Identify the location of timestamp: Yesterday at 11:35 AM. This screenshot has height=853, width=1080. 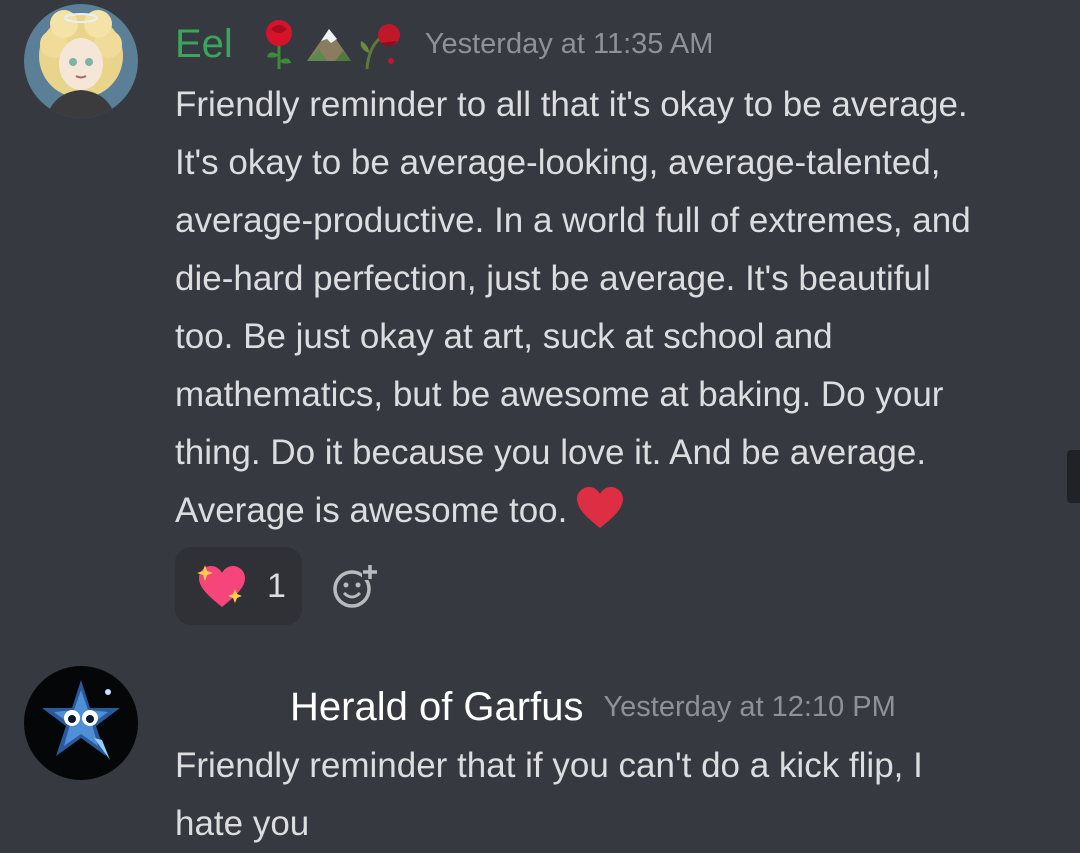
(569, 44).